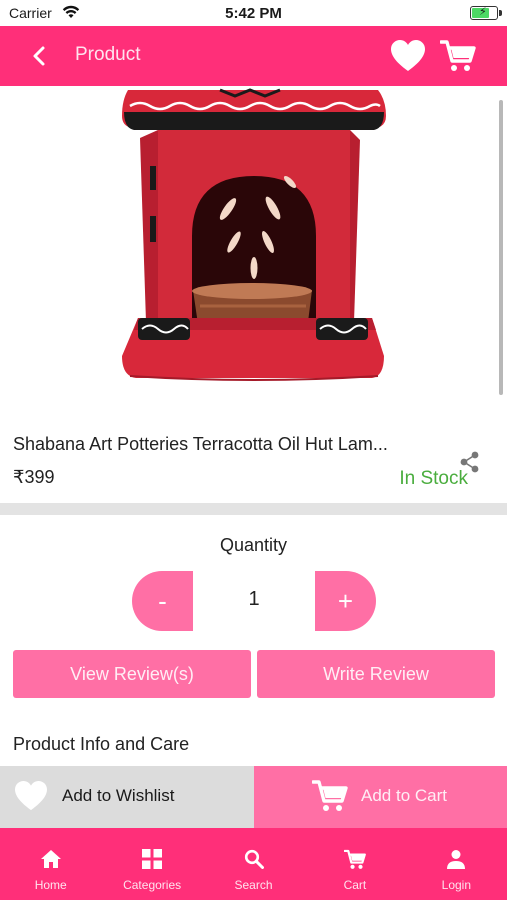 The image size is (507, 900). What do you see at coordinates (345, 601) in the screenshot?
I see `quantity-increase-button: +` at bounding box center [345, 601].